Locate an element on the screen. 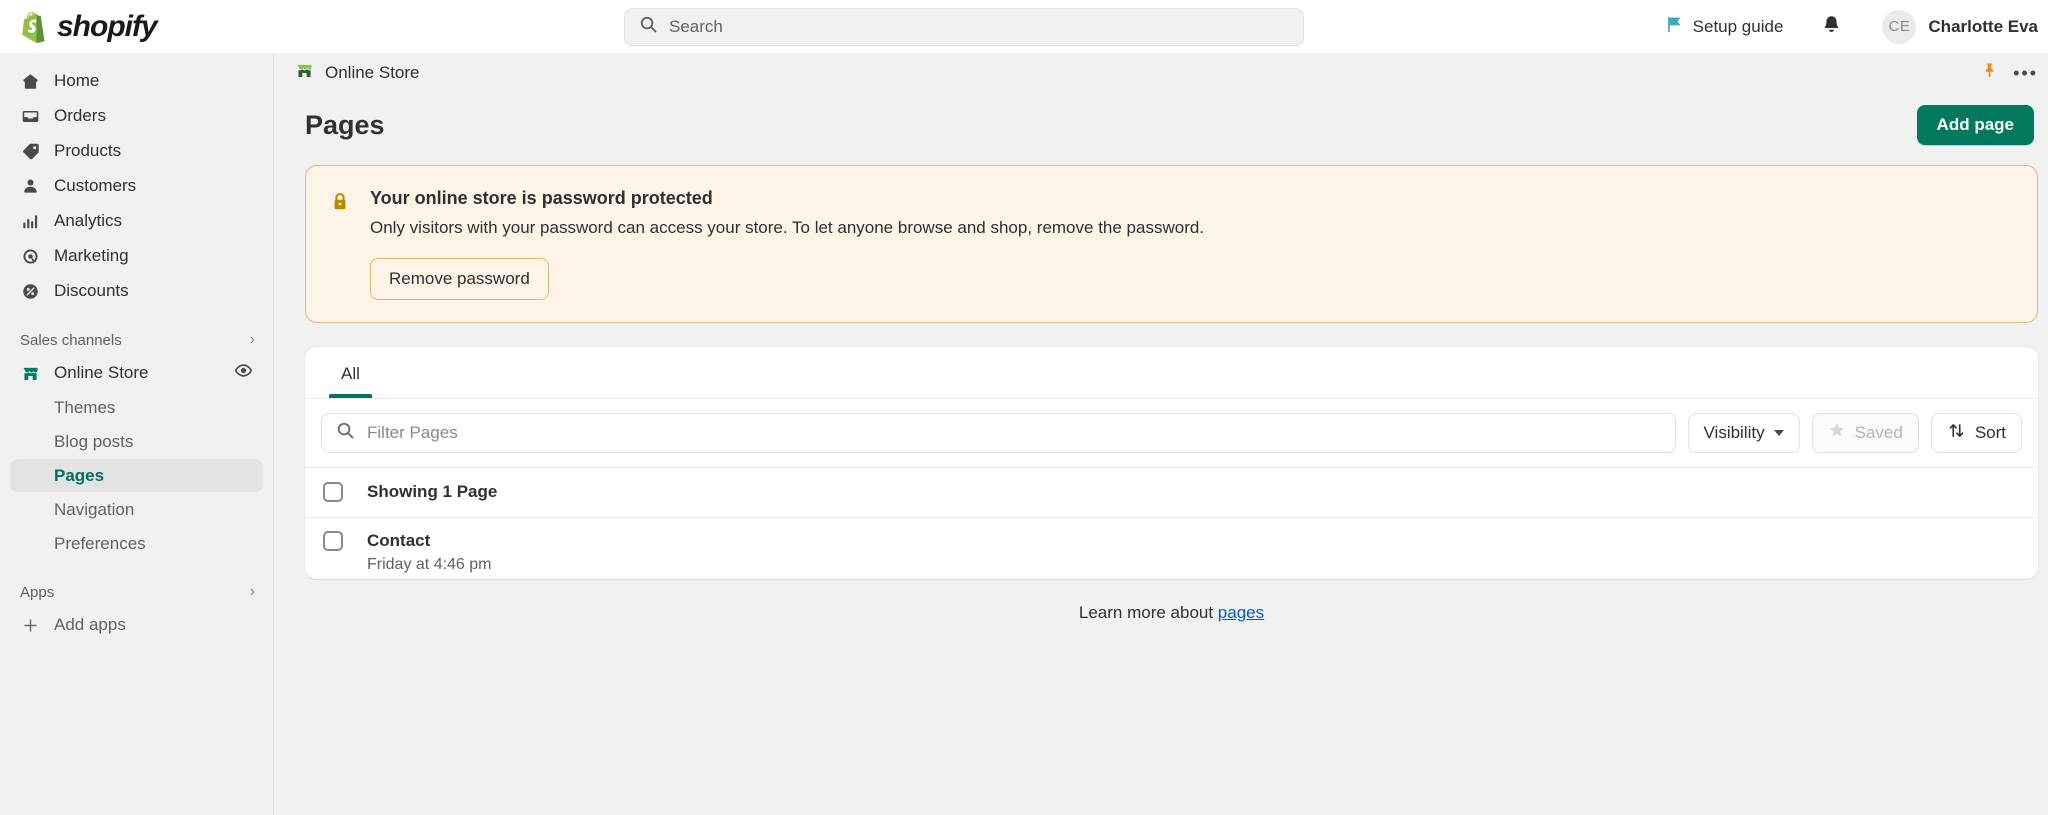 Image resolution: width=2048 pixels, height=815 pixels. megaphone-icon is located at coordinates (30, 256).